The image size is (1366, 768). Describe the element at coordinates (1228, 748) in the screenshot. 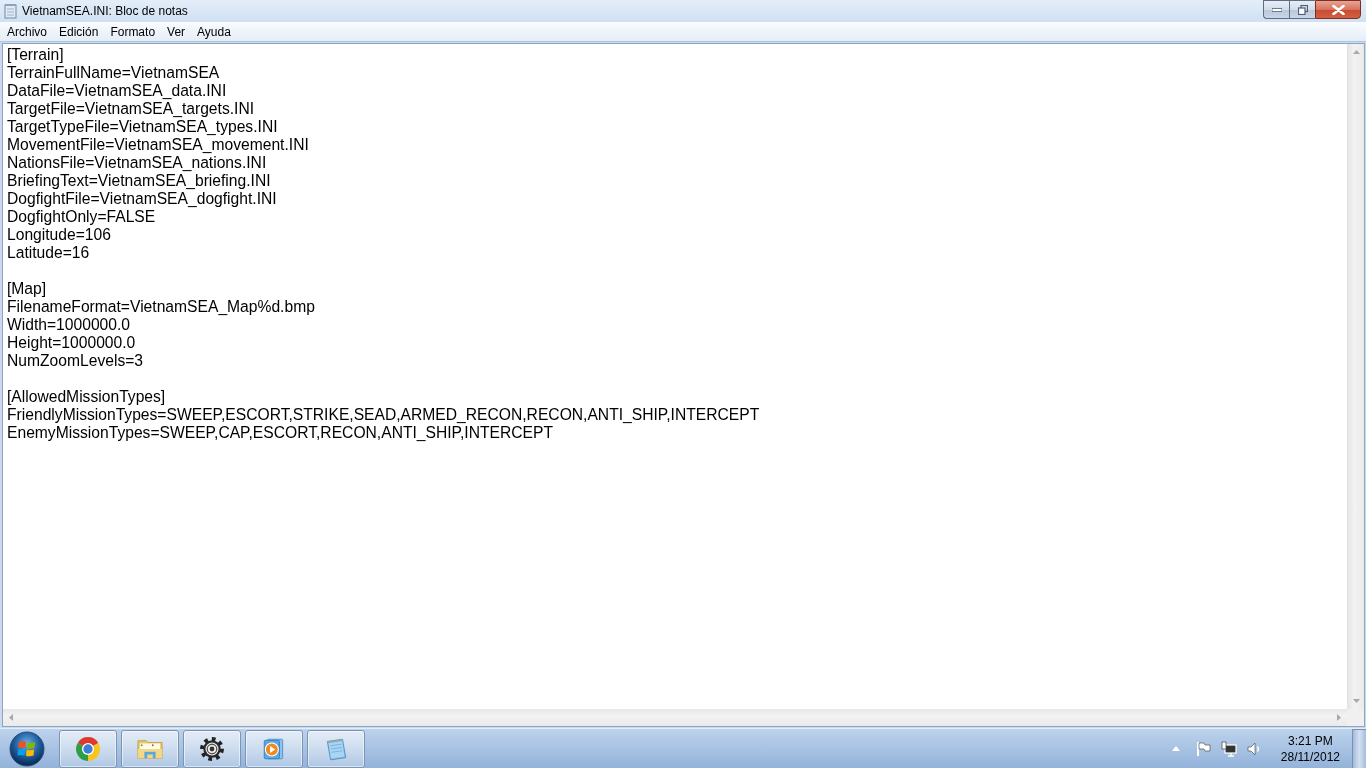

I see `monitor-icon` at that location.